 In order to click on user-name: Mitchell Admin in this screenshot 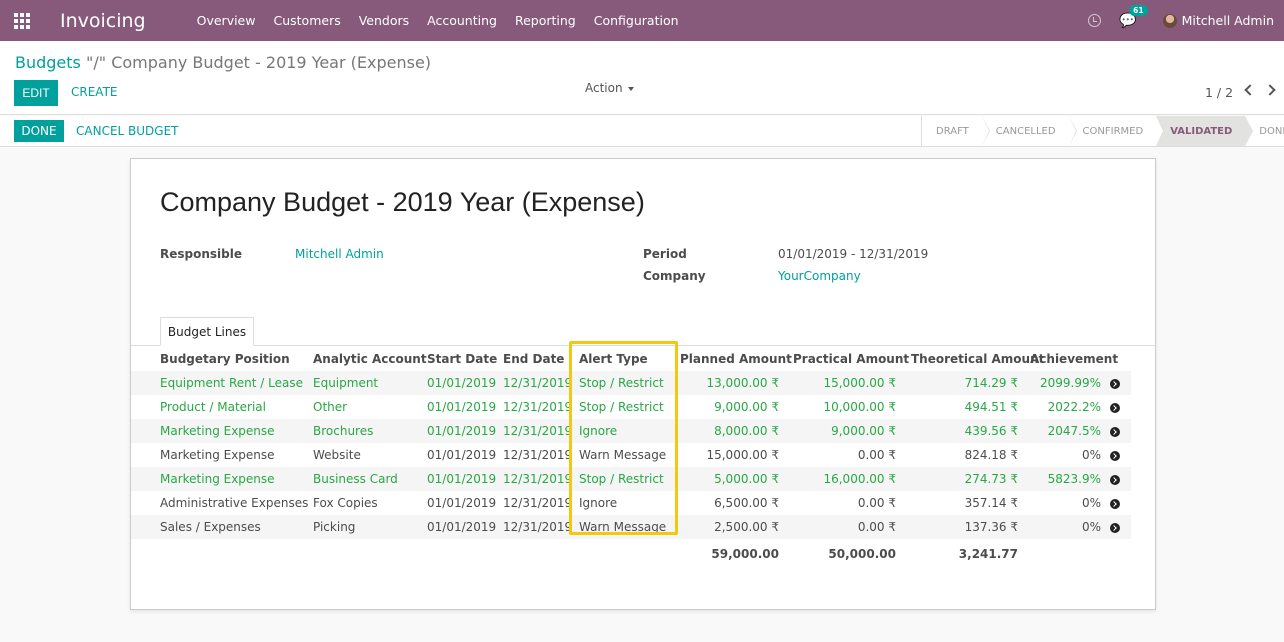, I will do `click(1227, 20)`.